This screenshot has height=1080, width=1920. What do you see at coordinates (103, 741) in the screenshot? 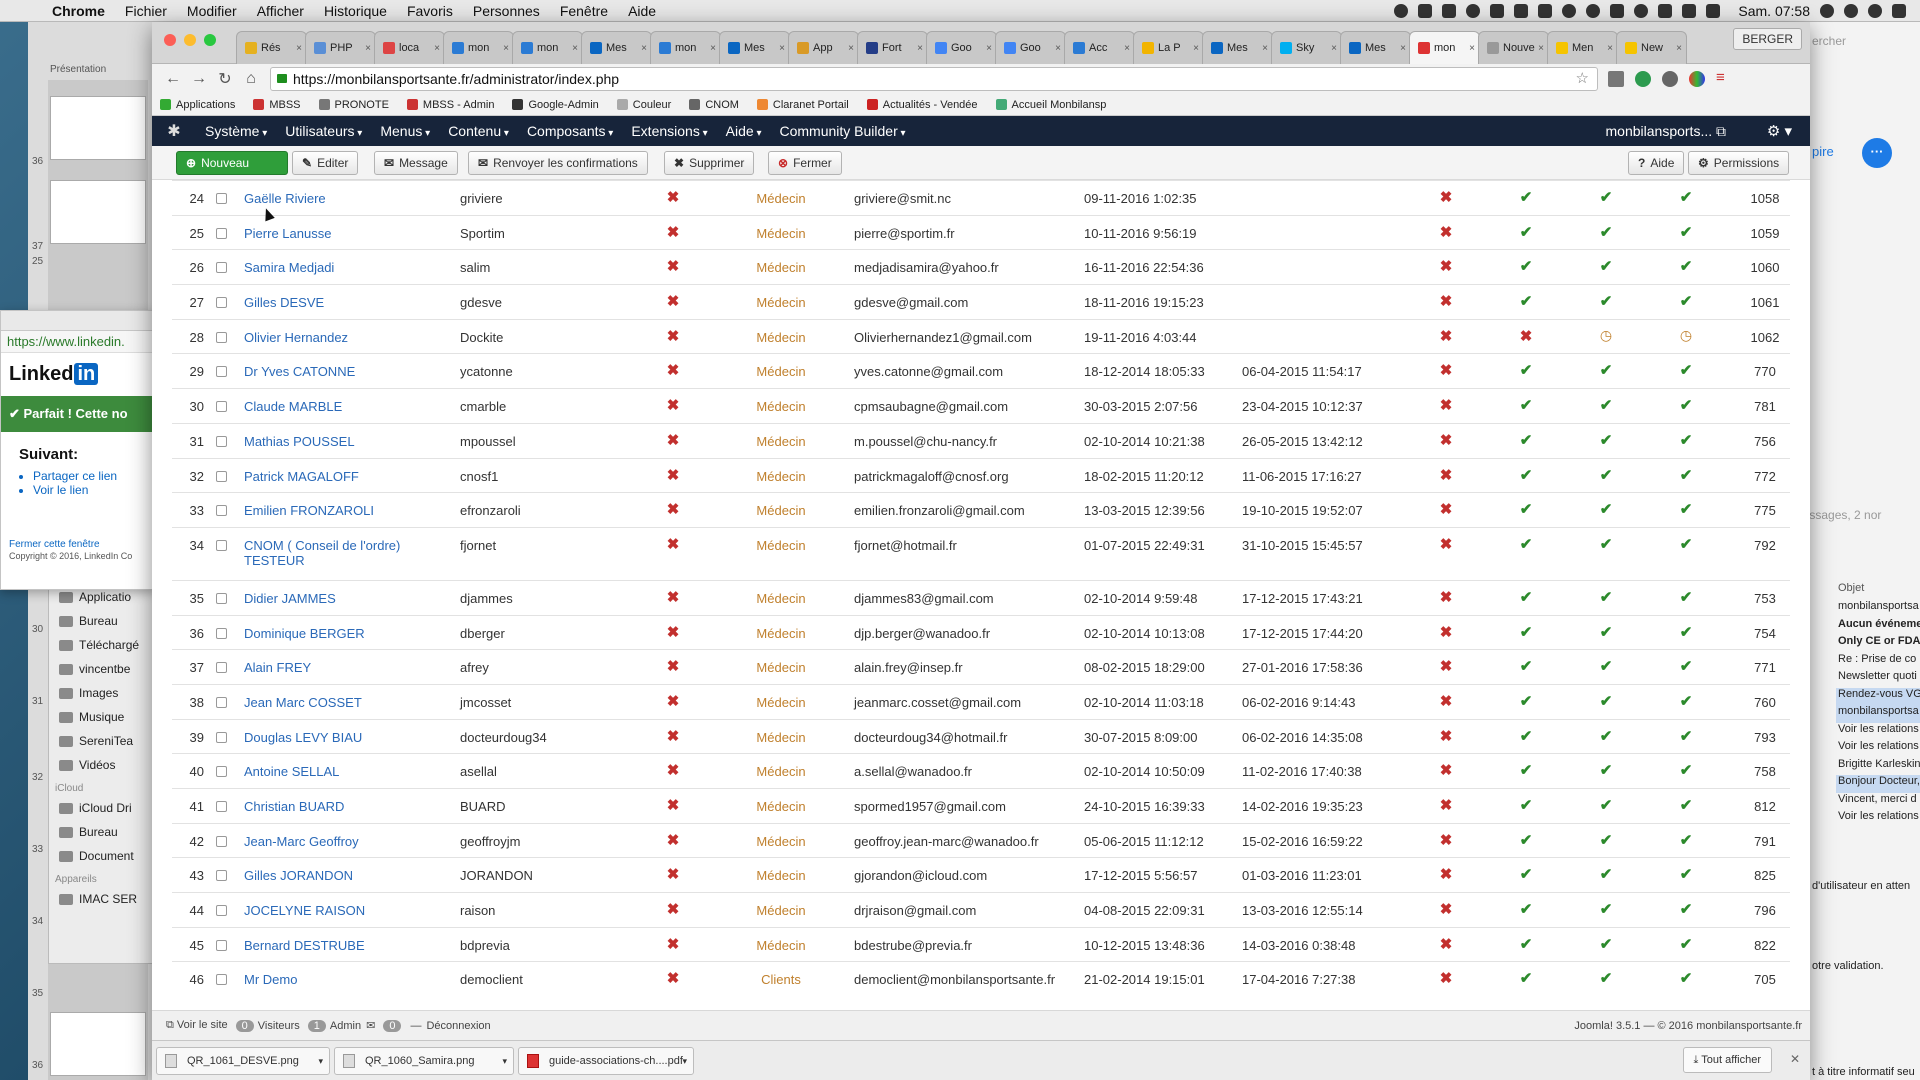
I see `finder-item: SereniTea` at bounding box center [103, 741].